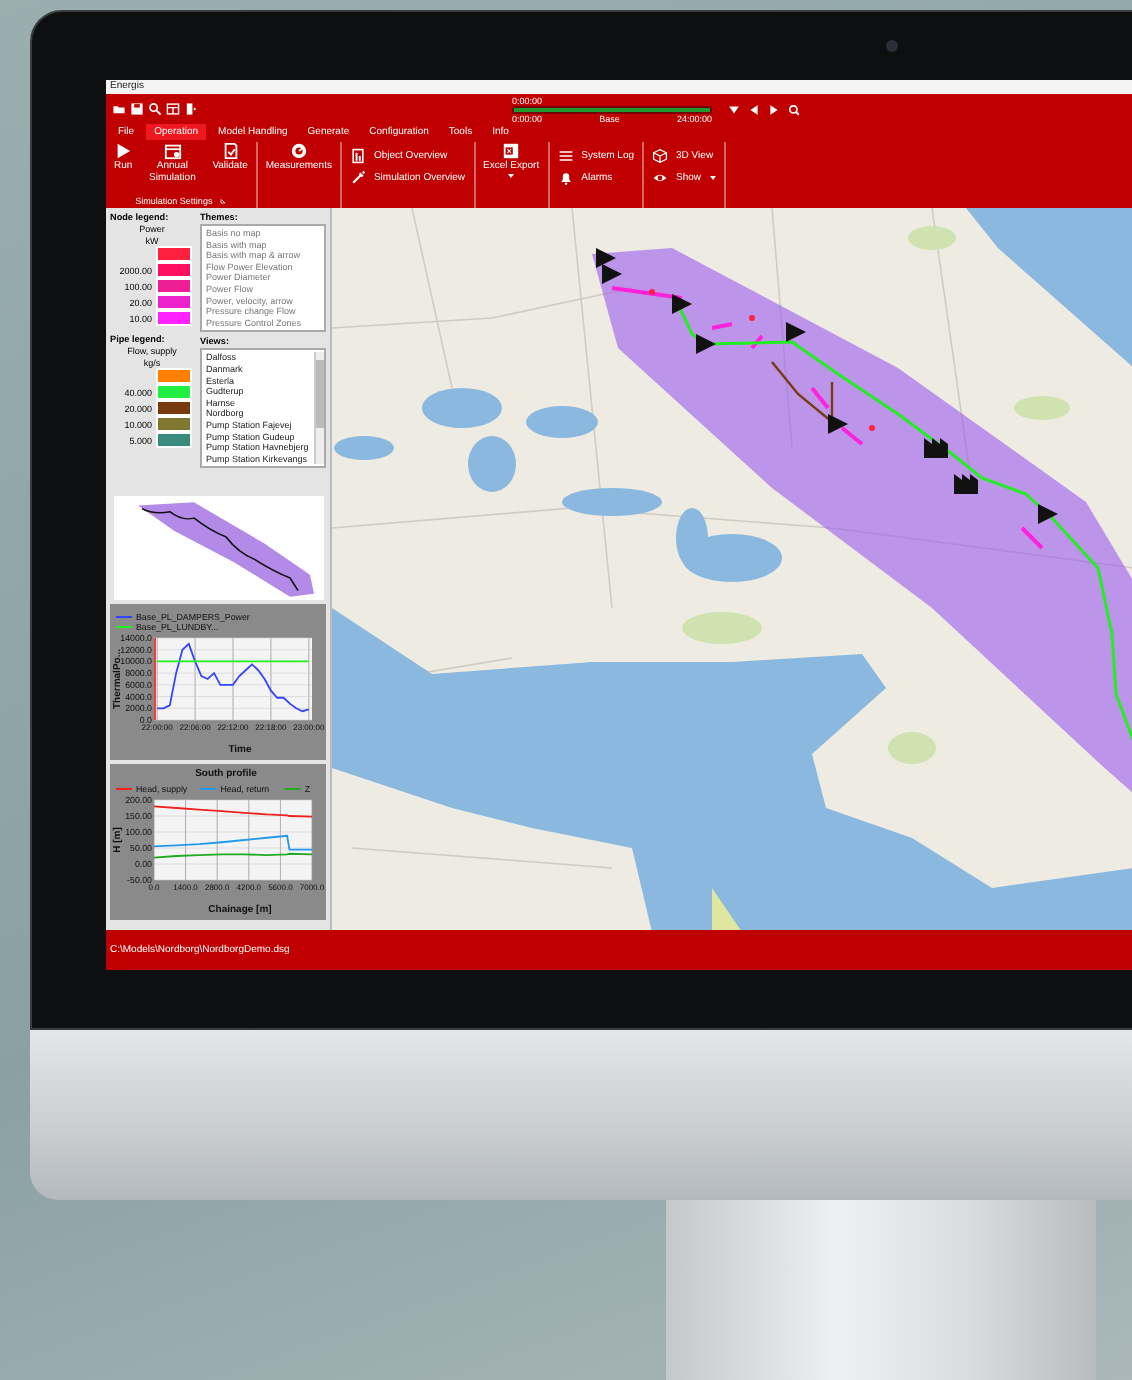  Describe the element at coordinates (754, 109) in the screenshot. I see `previous-icon` at that location.